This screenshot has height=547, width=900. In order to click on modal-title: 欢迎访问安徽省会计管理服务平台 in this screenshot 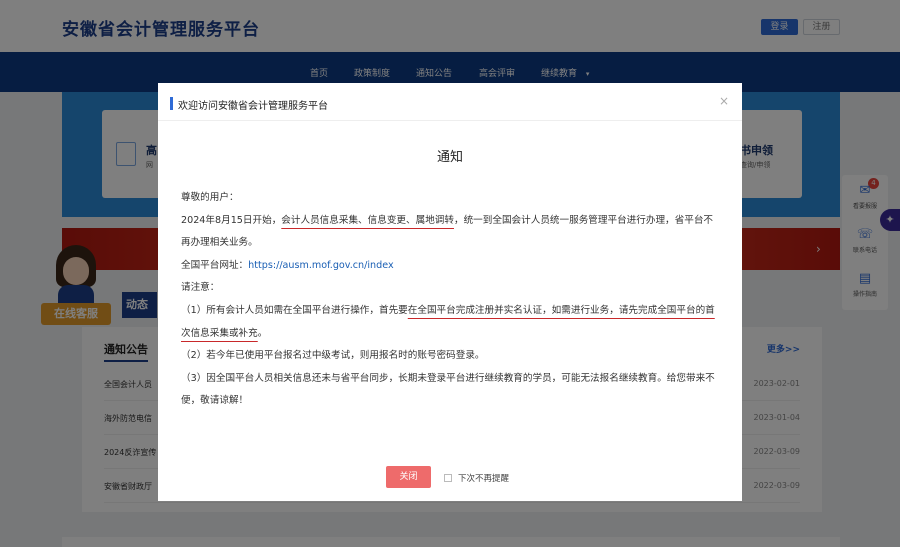, I will do `click(253, 106)`.